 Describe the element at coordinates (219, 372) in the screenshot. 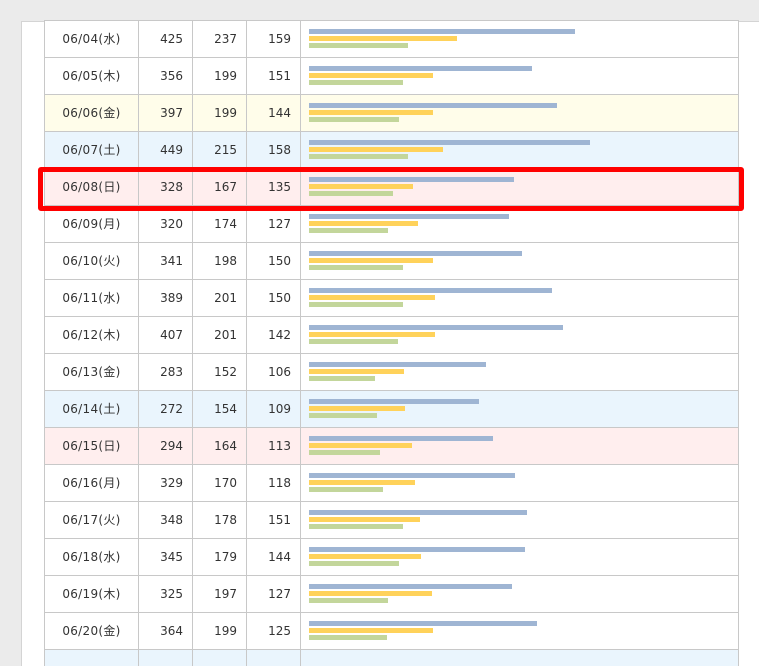

I see `value-cell-2: 152` at that location.